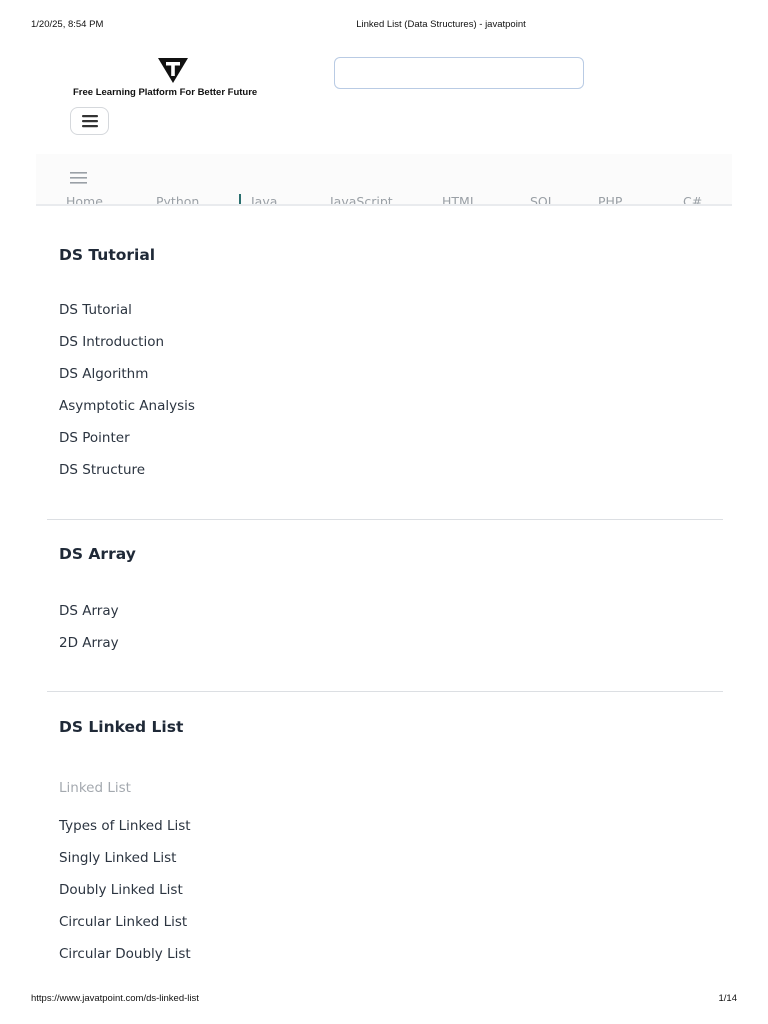  Describe the element at coordinates (610, 199) in the screenshot. I see `nav-item-php: PHP` at that location.